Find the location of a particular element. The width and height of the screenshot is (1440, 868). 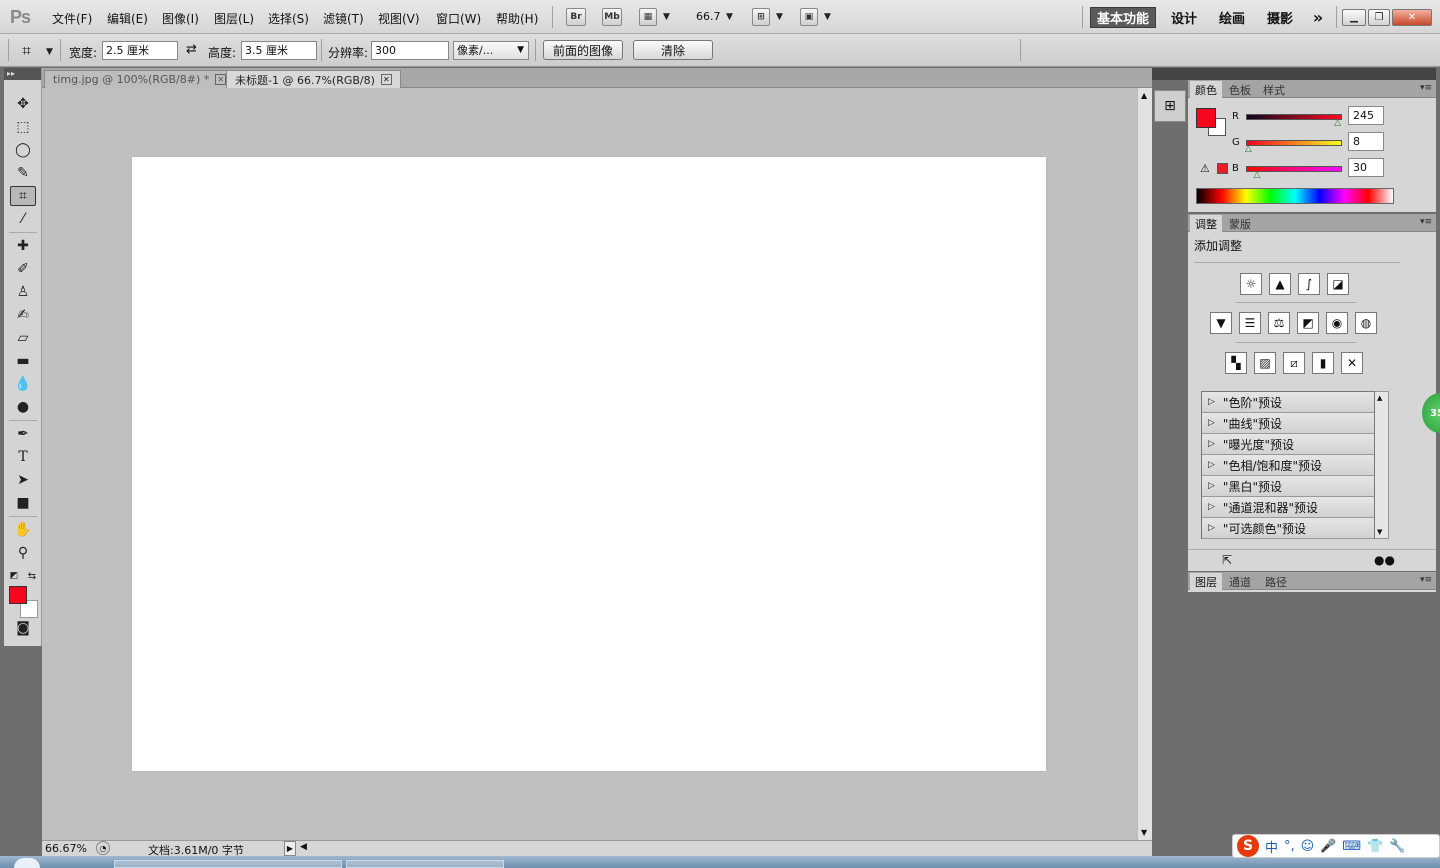

tab-adjustments: 调整 is located at coordinates (1206, 223).